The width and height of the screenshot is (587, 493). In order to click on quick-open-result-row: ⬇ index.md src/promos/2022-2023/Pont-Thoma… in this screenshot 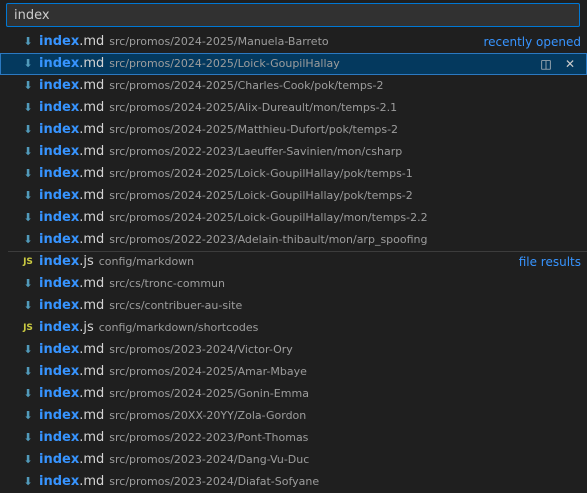, I will do `click(293, 438)`.